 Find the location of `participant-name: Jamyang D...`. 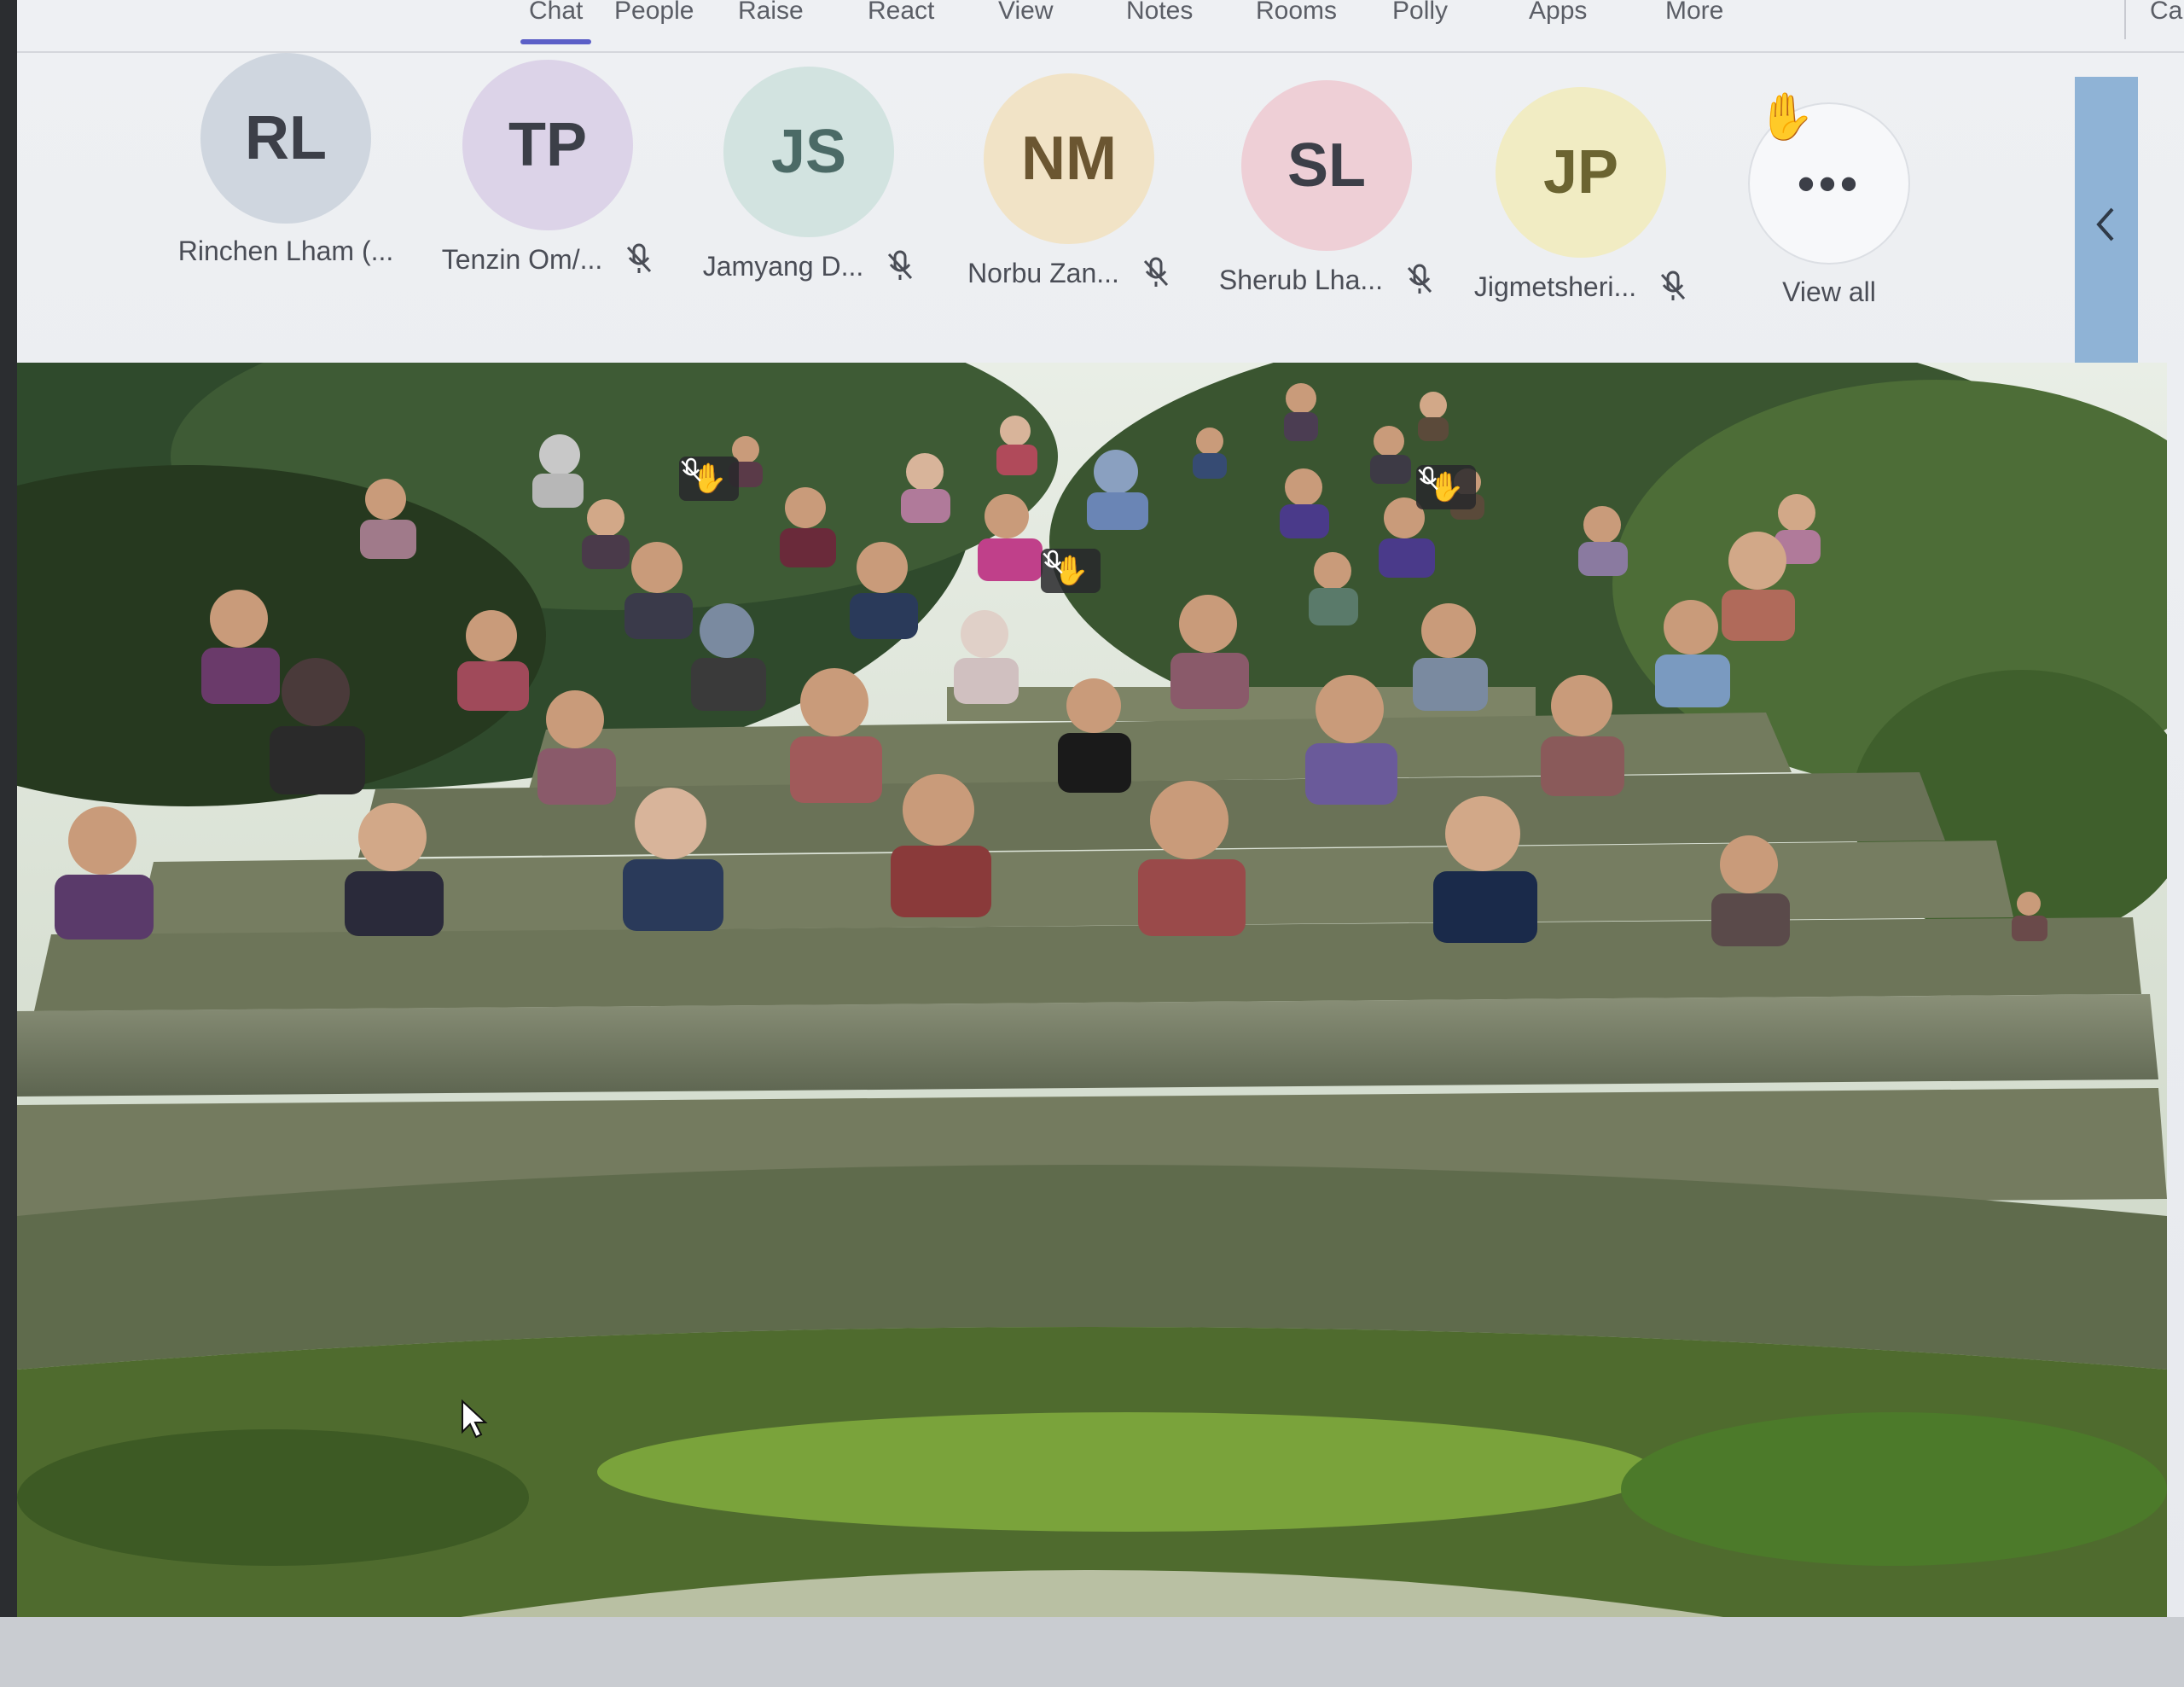

participant-name: Jamyang D... is located at coordinates (783, 266).